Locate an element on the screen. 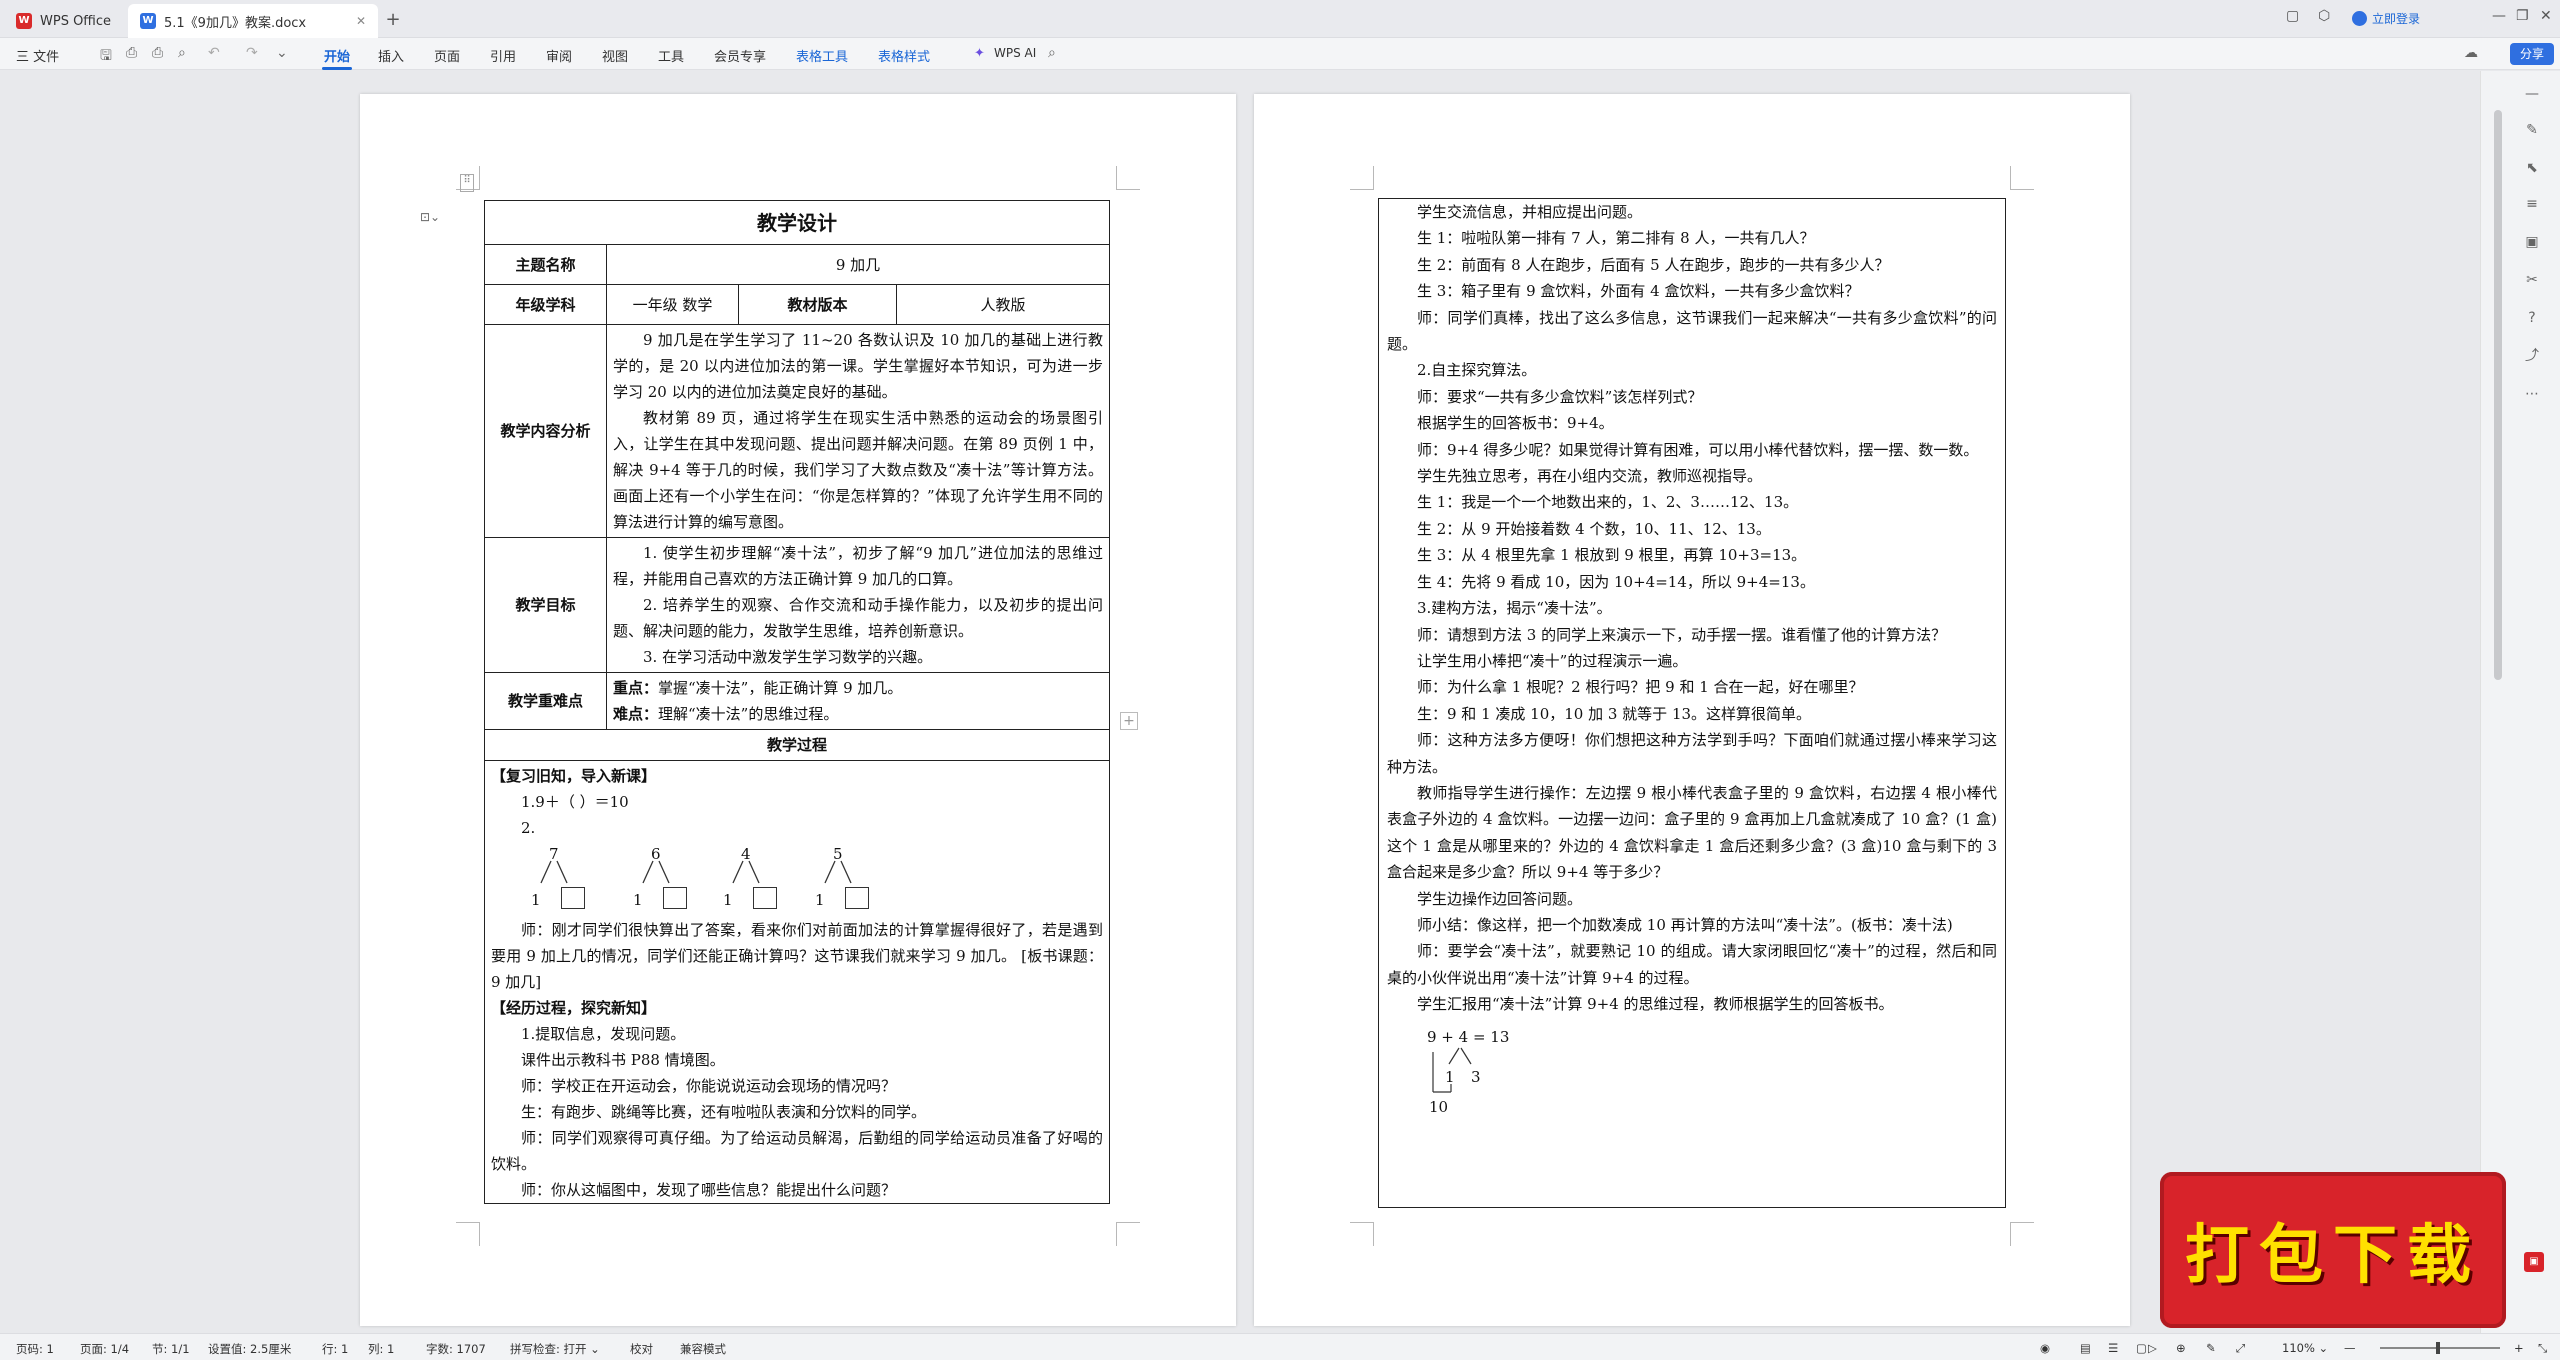 The height and width of the screenshot is (1360, 2560). help-icon: ? is located at coordinates (2532, 318).